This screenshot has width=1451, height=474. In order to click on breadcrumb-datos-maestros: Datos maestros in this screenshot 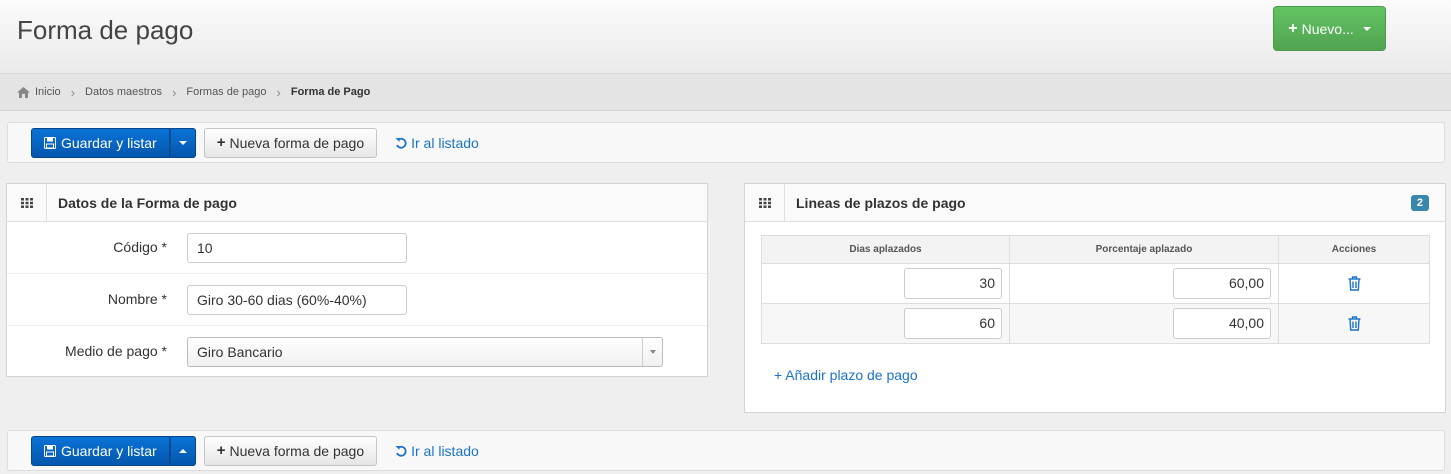, I will do `click(123, 92)`.